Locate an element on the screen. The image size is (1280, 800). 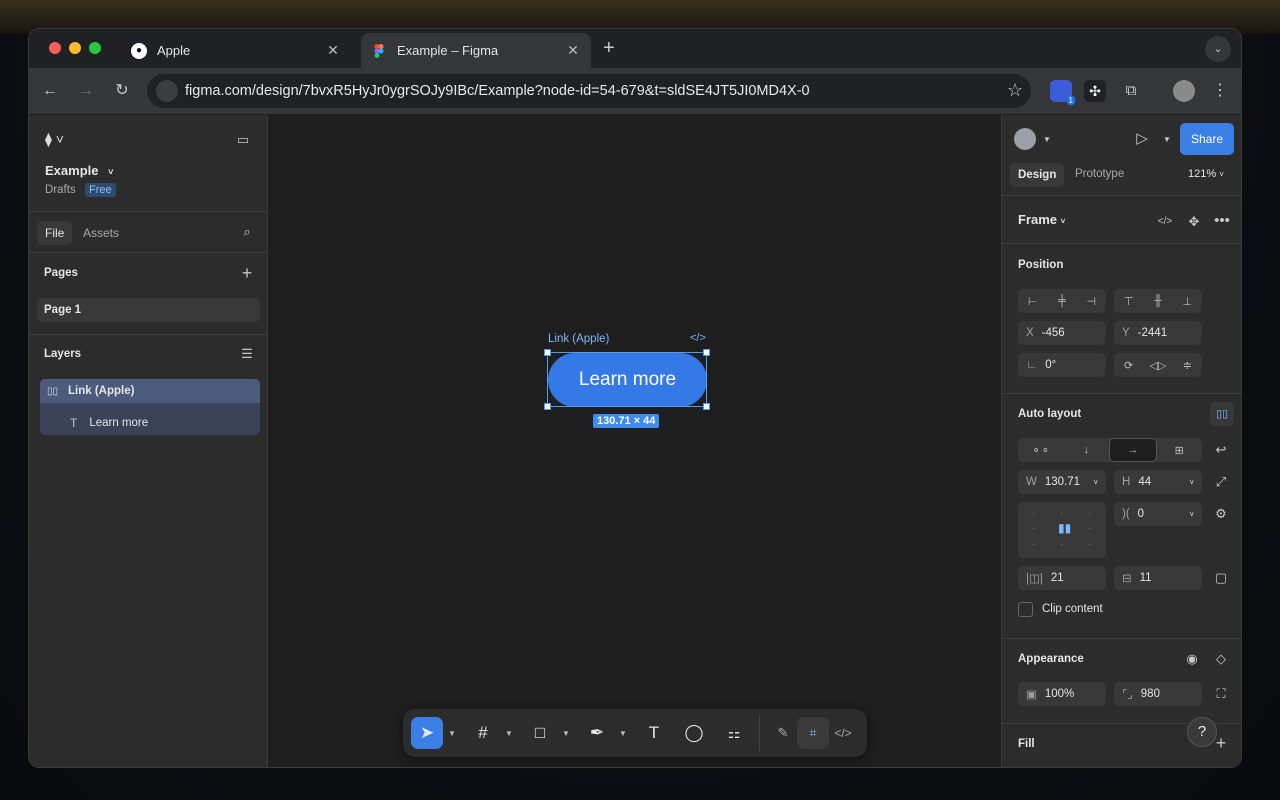
drafts-label: Drafts is located at coordinates (60, 190).